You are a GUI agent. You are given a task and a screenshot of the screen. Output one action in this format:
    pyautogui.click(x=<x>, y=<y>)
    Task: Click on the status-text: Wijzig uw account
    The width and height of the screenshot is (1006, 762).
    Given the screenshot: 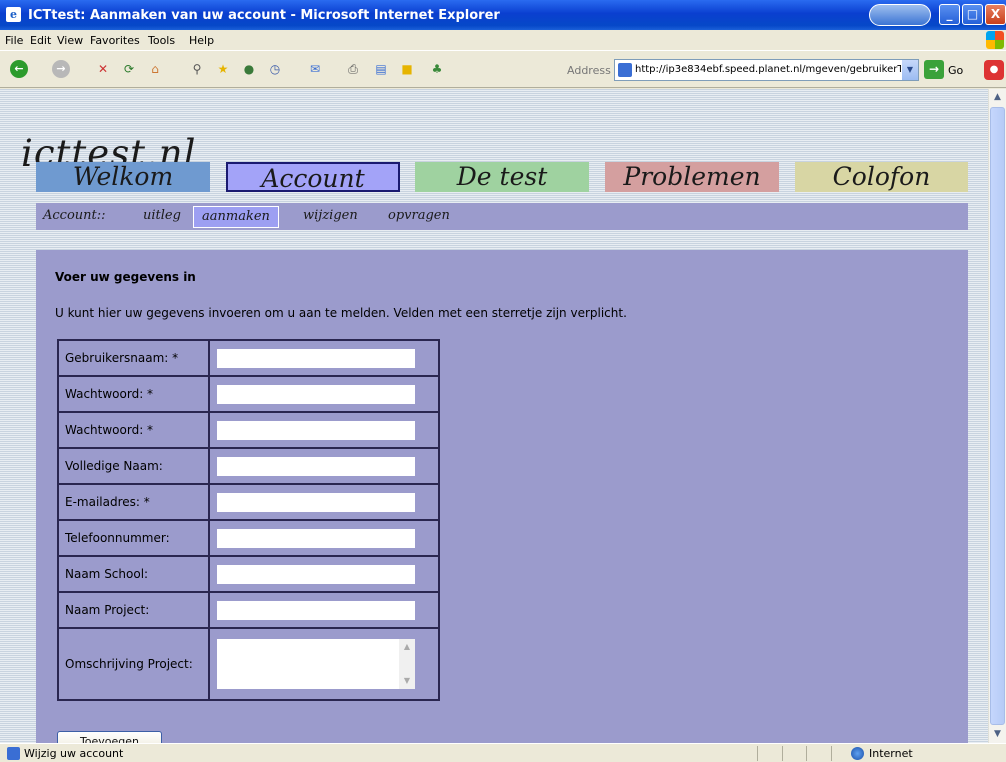 What is the action you would take?
    pyautogui.click(x=74, y=753)
    